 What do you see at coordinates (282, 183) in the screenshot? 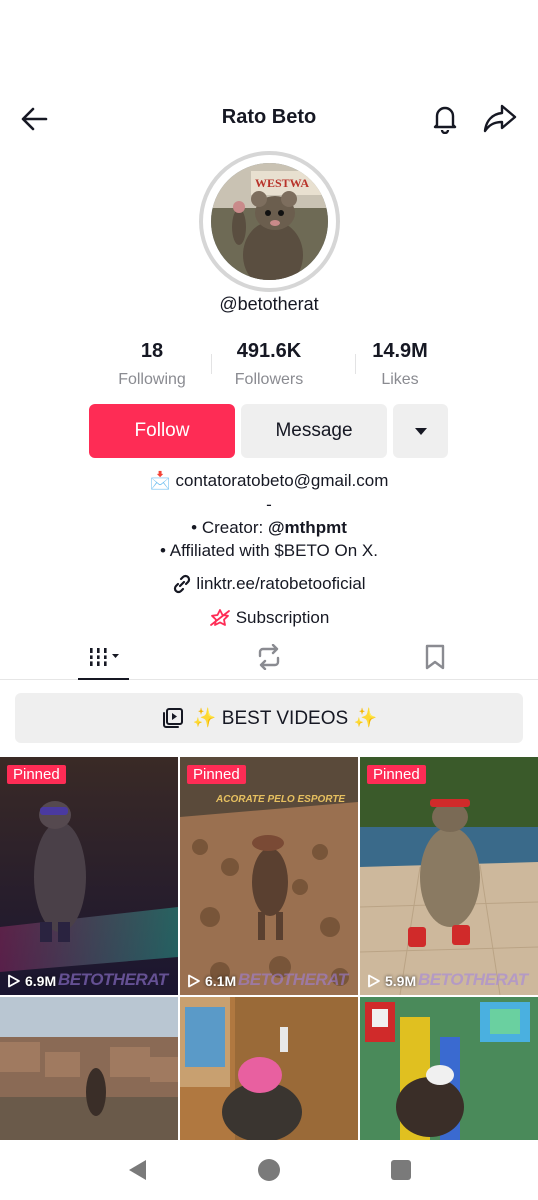
I see `svg-text: WESTWA` at bounding box center [282, 183].